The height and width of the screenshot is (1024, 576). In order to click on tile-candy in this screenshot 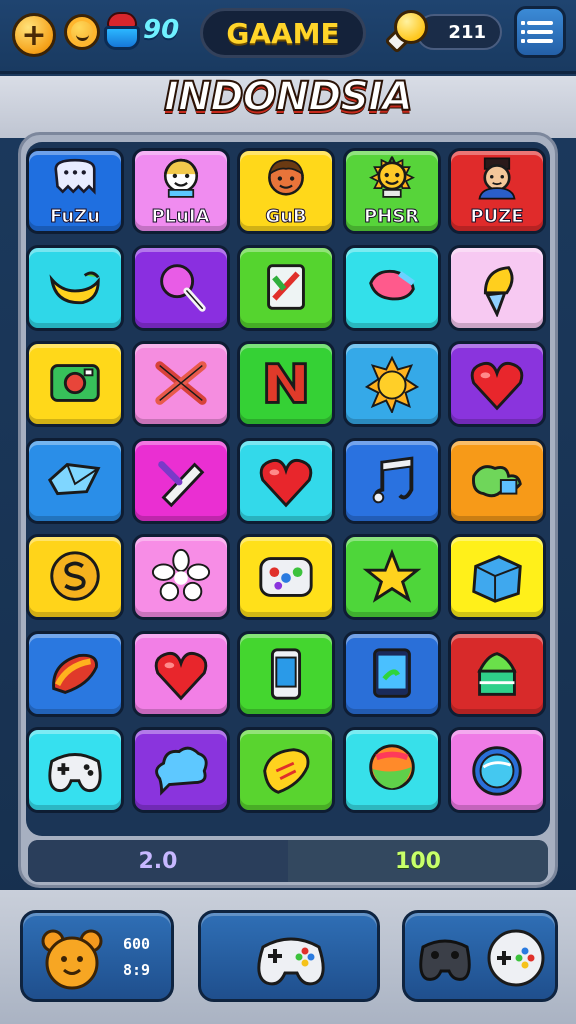, I will do `click(391, 287)`.